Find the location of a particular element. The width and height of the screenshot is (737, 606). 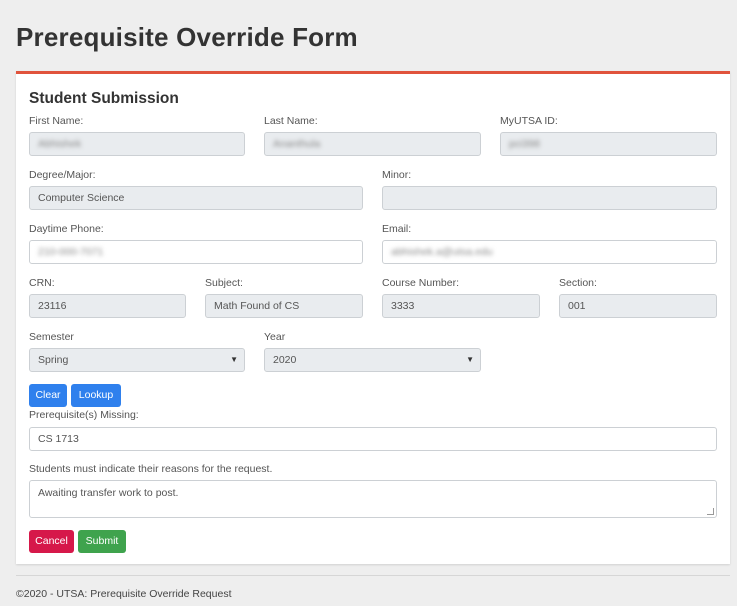

subject-label: Subject: is located at coordinates (224, 283).